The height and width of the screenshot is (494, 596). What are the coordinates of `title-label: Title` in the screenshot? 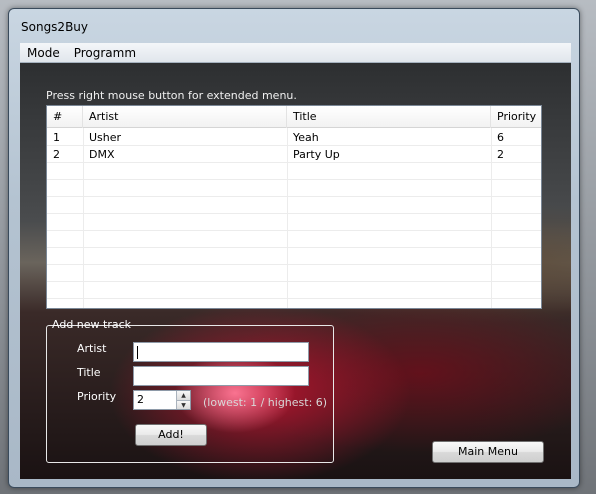 It's located at (89, 372).